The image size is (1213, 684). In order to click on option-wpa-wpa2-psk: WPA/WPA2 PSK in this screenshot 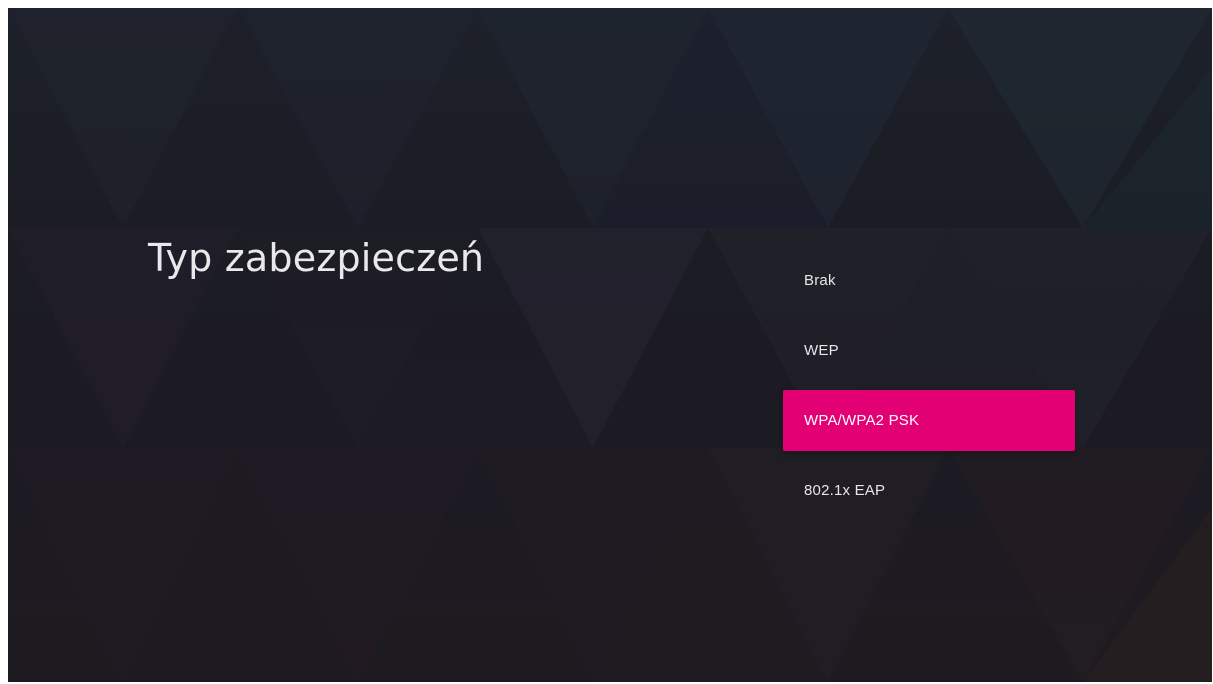, I will do `click(929, 420)`.